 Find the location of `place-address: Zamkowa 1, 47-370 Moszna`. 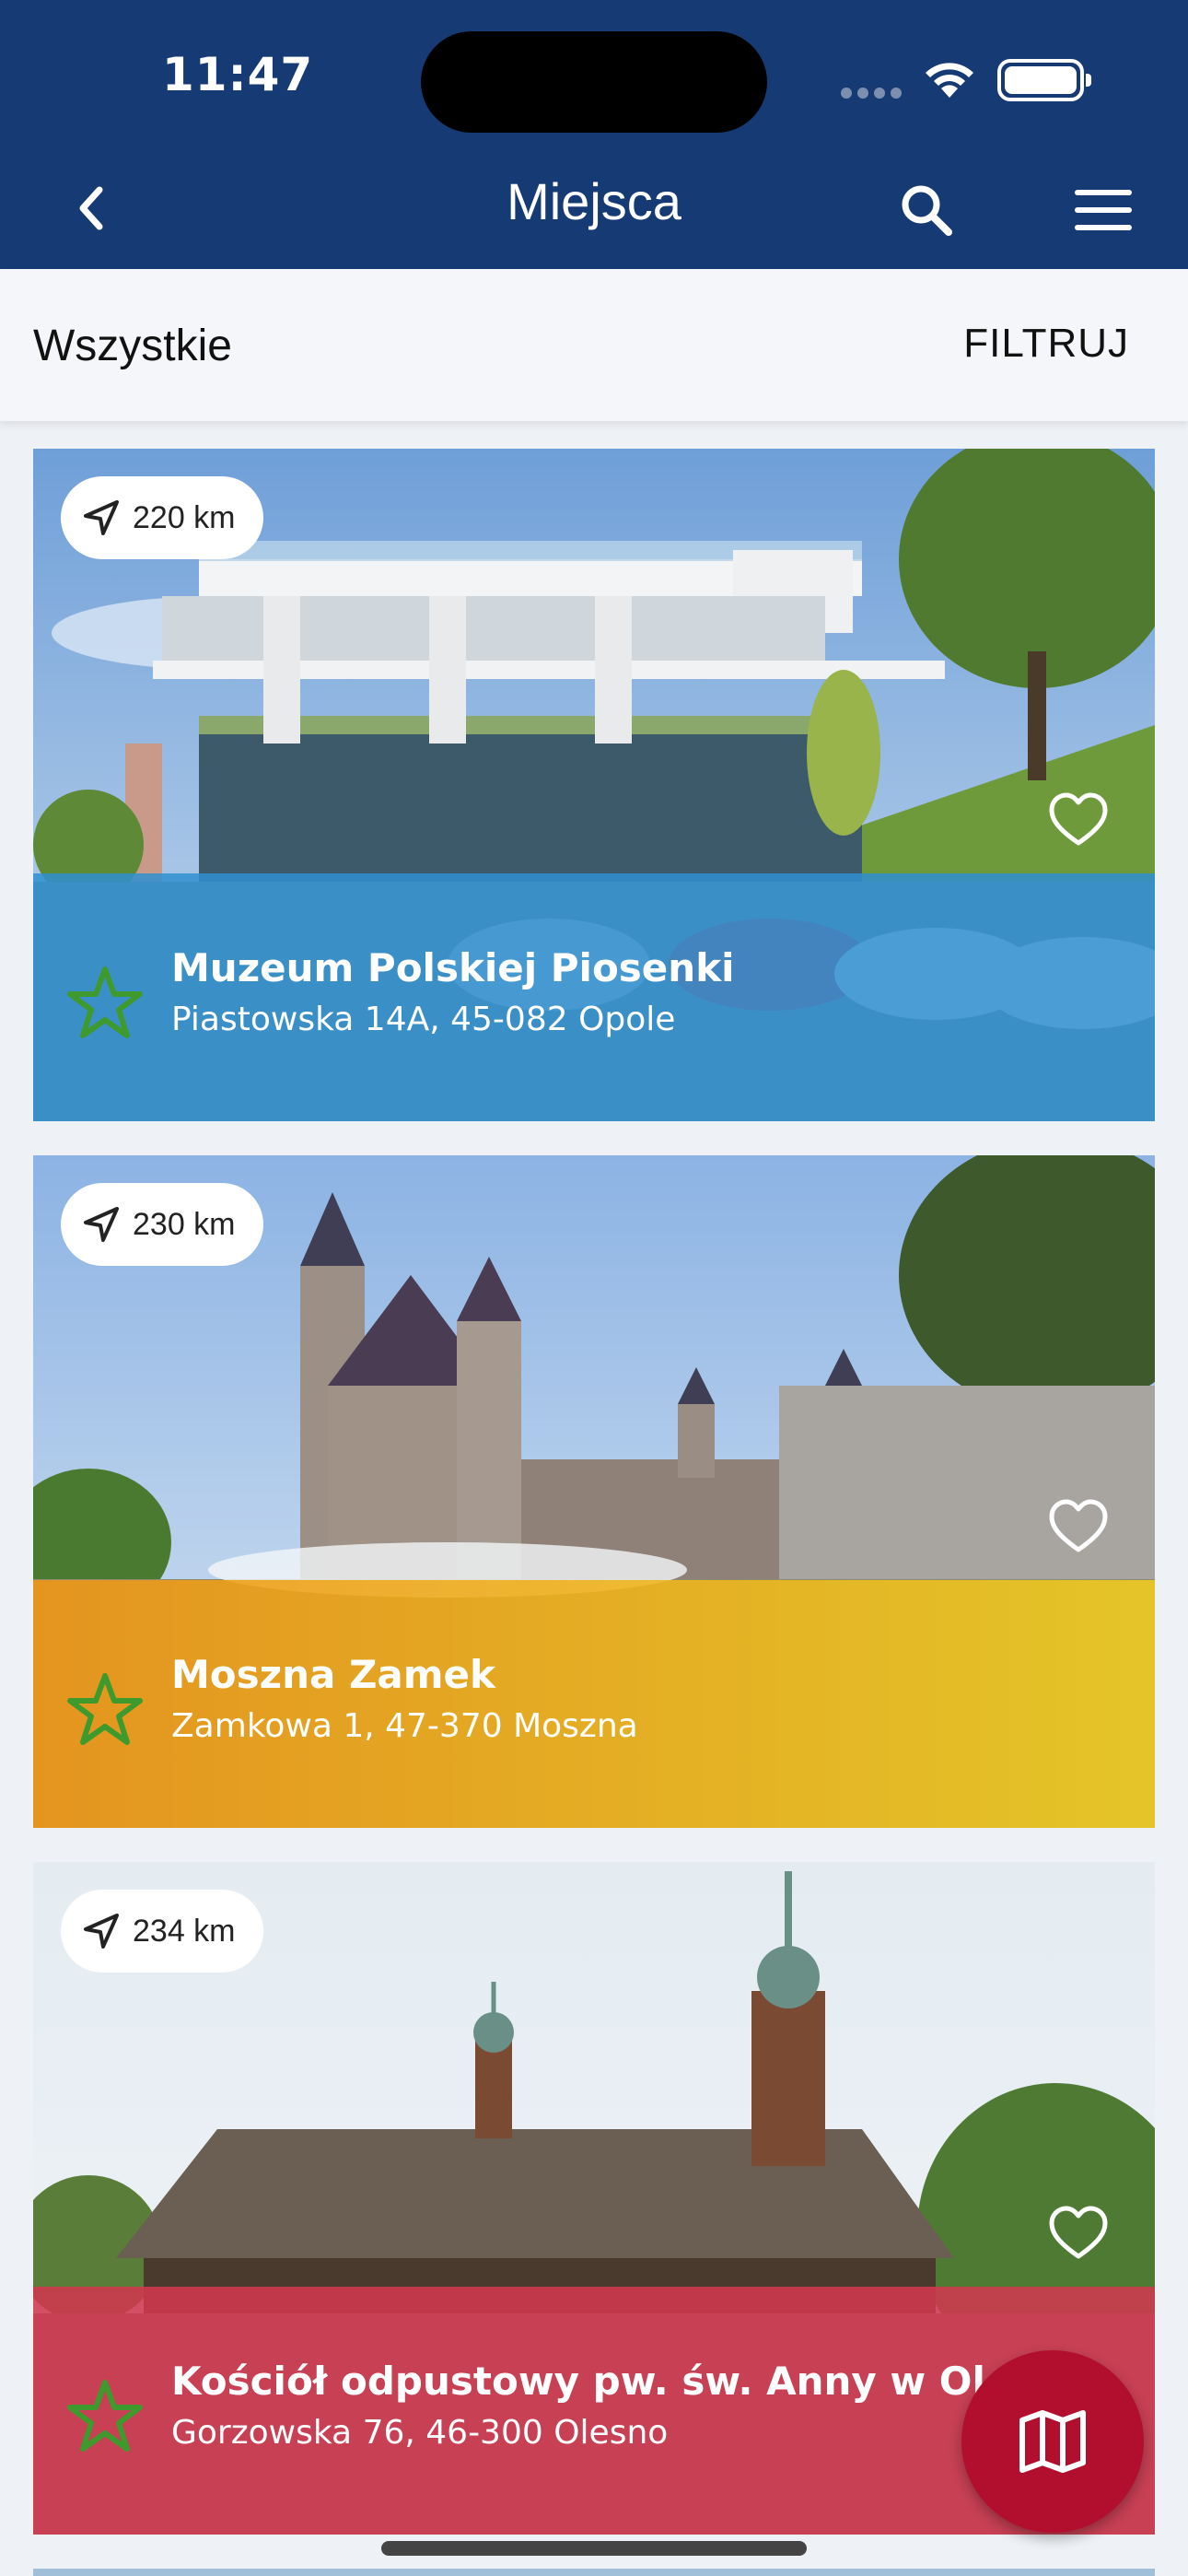

place-address: Zamkowa 1, 47-370 Moszna is located at coordinates (404, 1726).